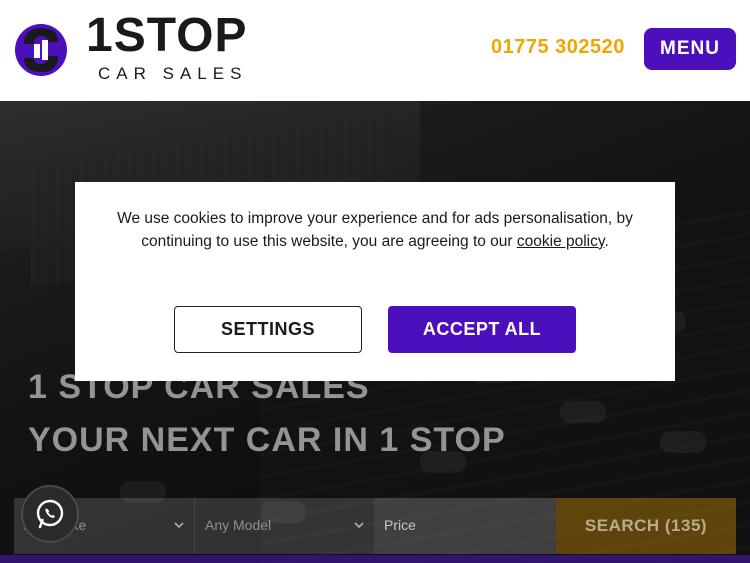 This screenshot has height=563, width=750. I want to click on 1stop-logo-icon, so click(41, 50).